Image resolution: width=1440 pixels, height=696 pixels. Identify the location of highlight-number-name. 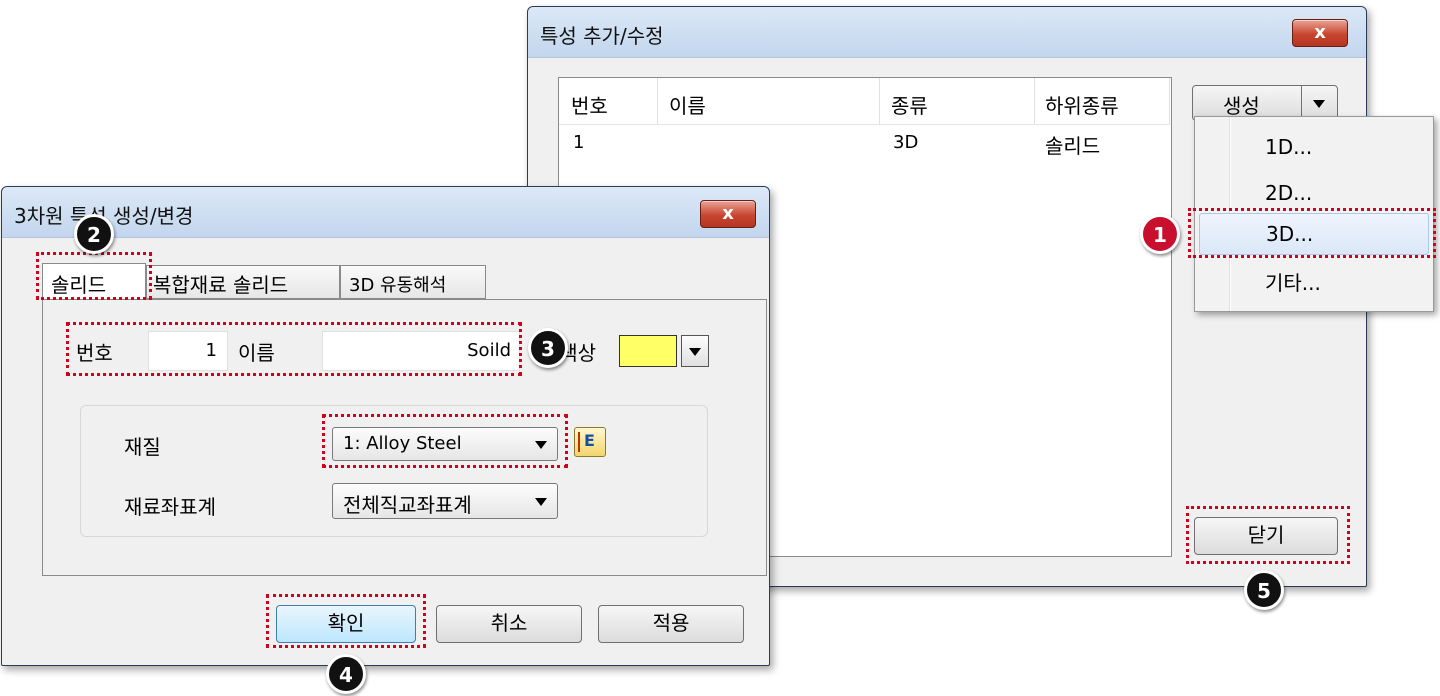
(294, 349).